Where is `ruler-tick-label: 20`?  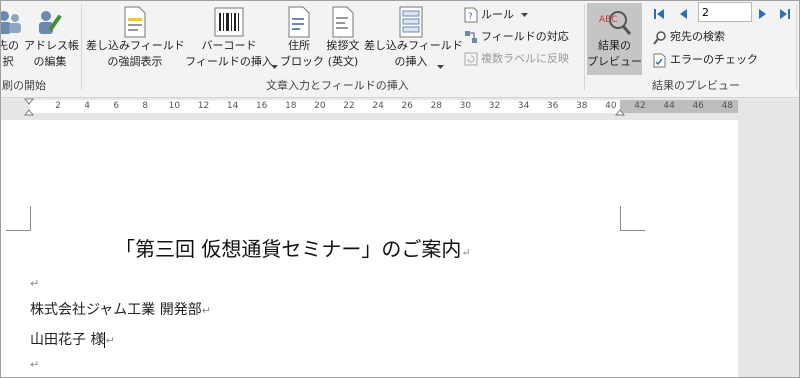
ruler-tick-label: 20 is located at coordinates (320, 106).